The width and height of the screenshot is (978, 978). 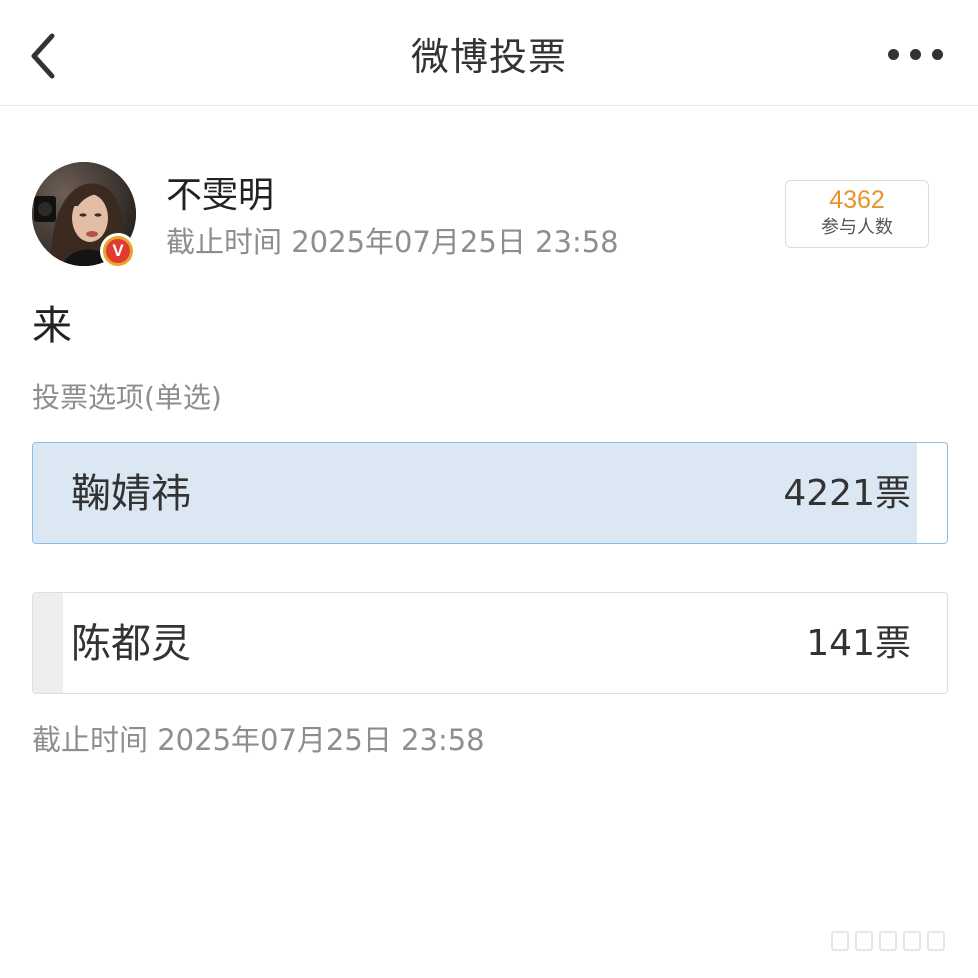 I want to click on verified-badge: V, so click(x=118, y=251).